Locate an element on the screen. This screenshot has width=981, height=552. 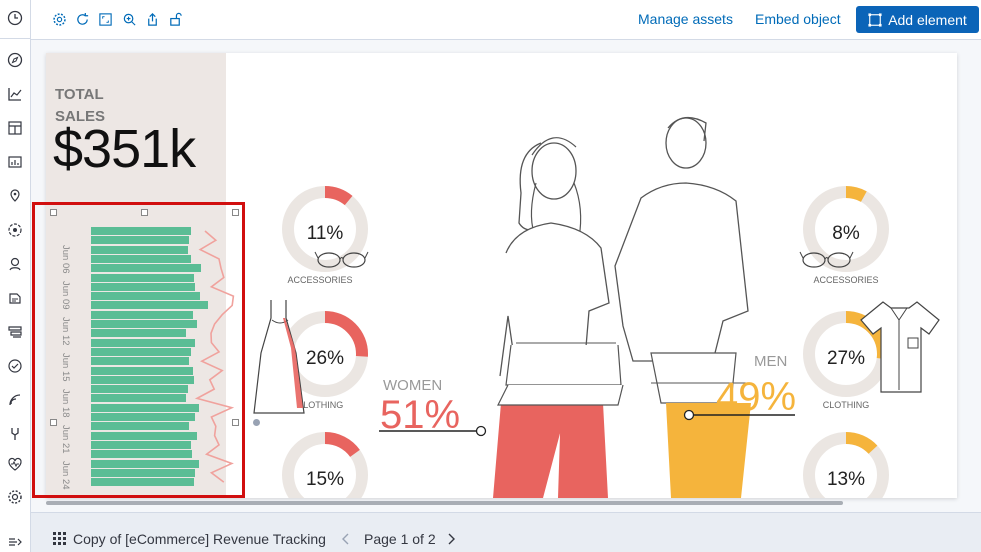
trend-line is located at coordinates (214, 356).